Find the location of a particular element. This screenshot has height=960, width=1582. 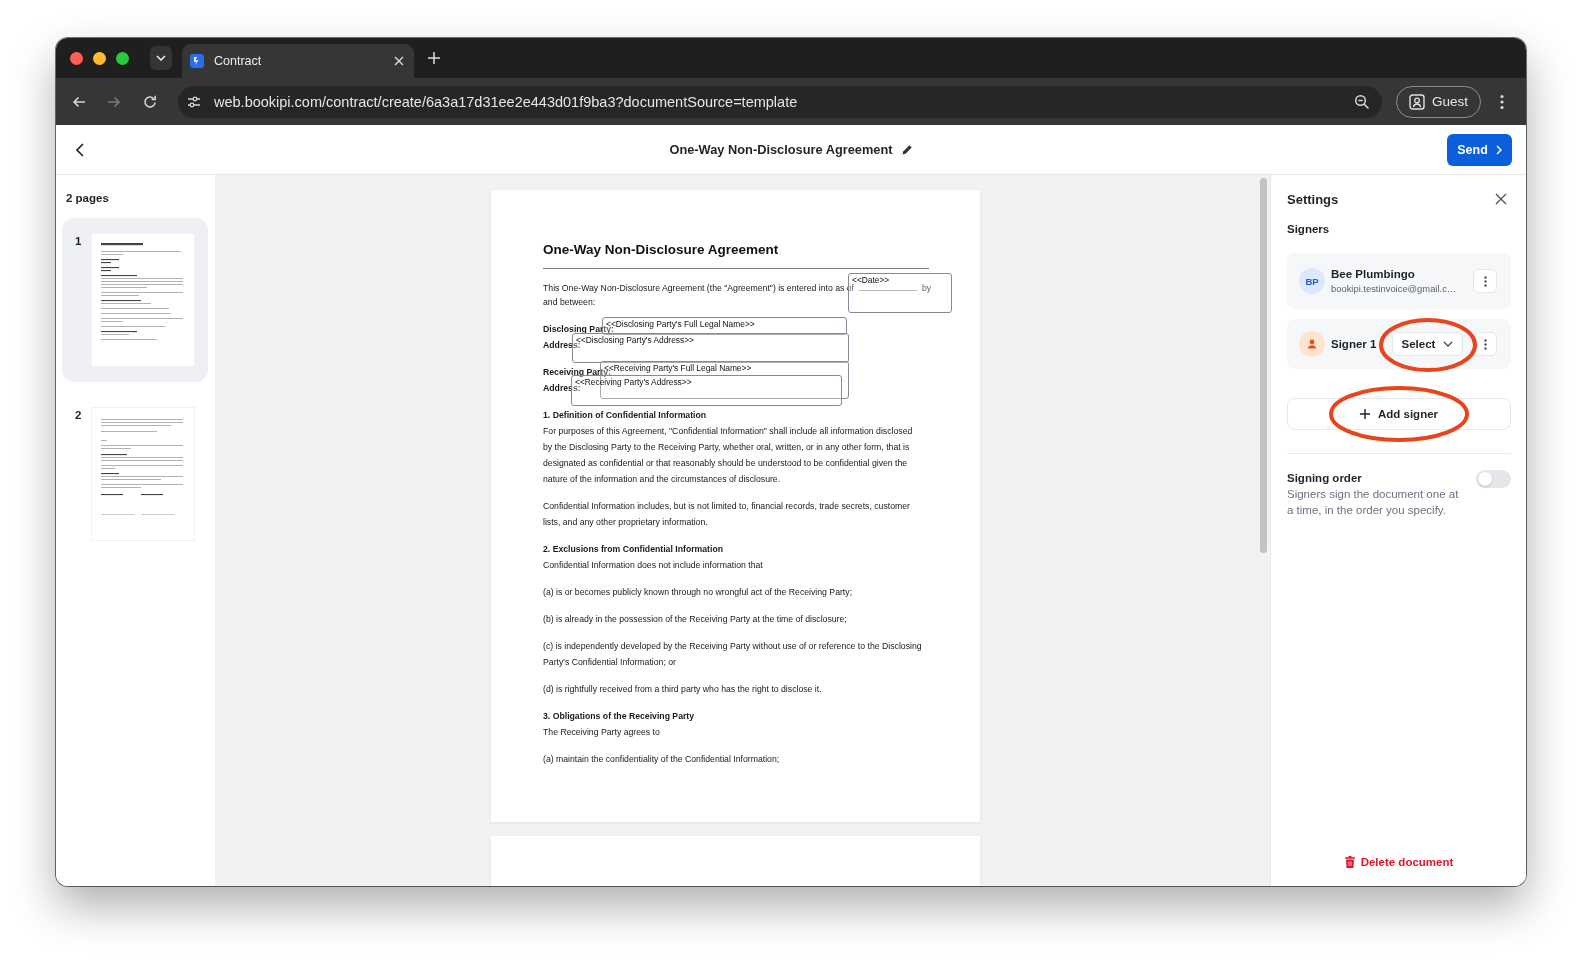

section-heading: 3. Obligations of the Receiving Party is located at coordinates (619, 716).